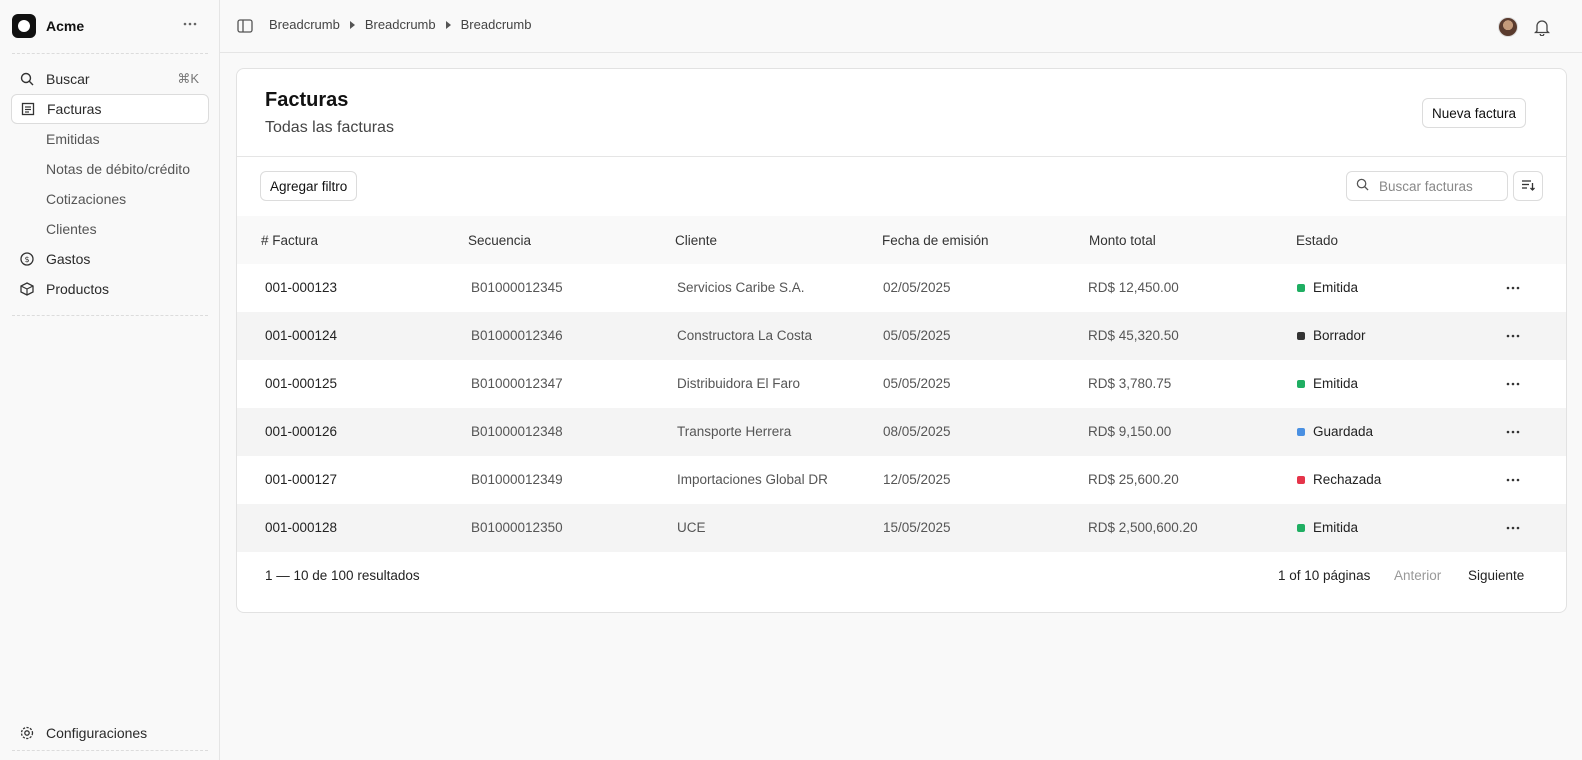 The width and height of the screenshot is (1582, 760). I want to click on cell-factura: 001-000128, so click(301, 527).